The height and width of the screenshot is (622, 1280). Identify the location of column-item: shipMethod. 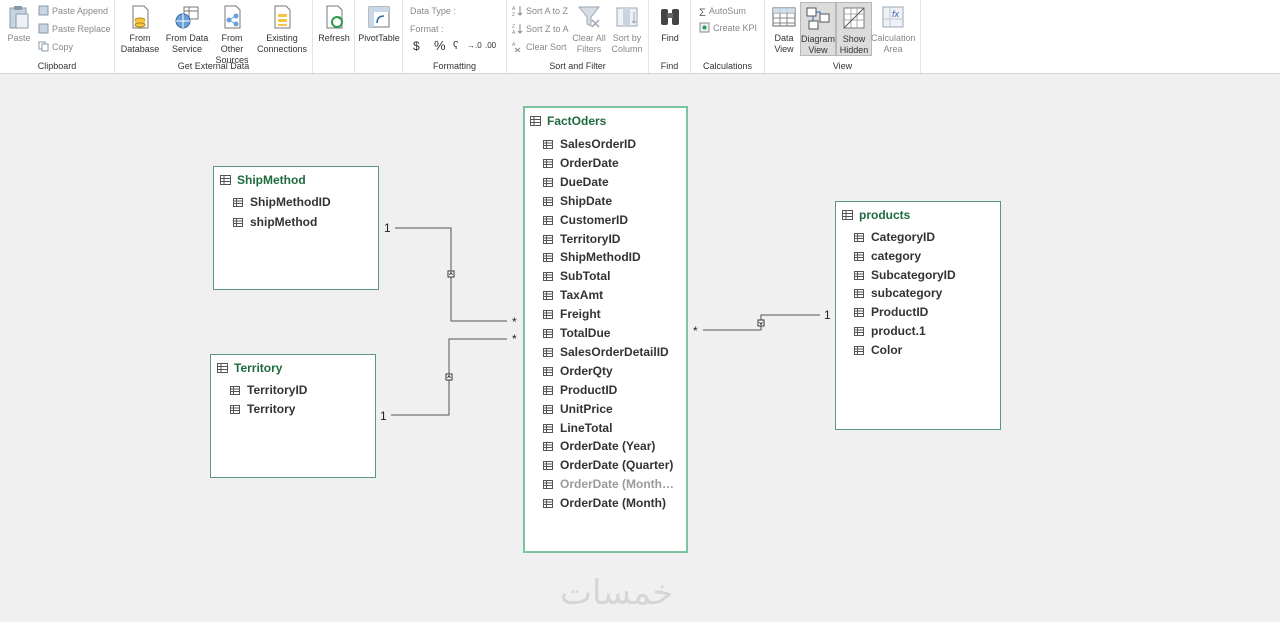
(275, 222).